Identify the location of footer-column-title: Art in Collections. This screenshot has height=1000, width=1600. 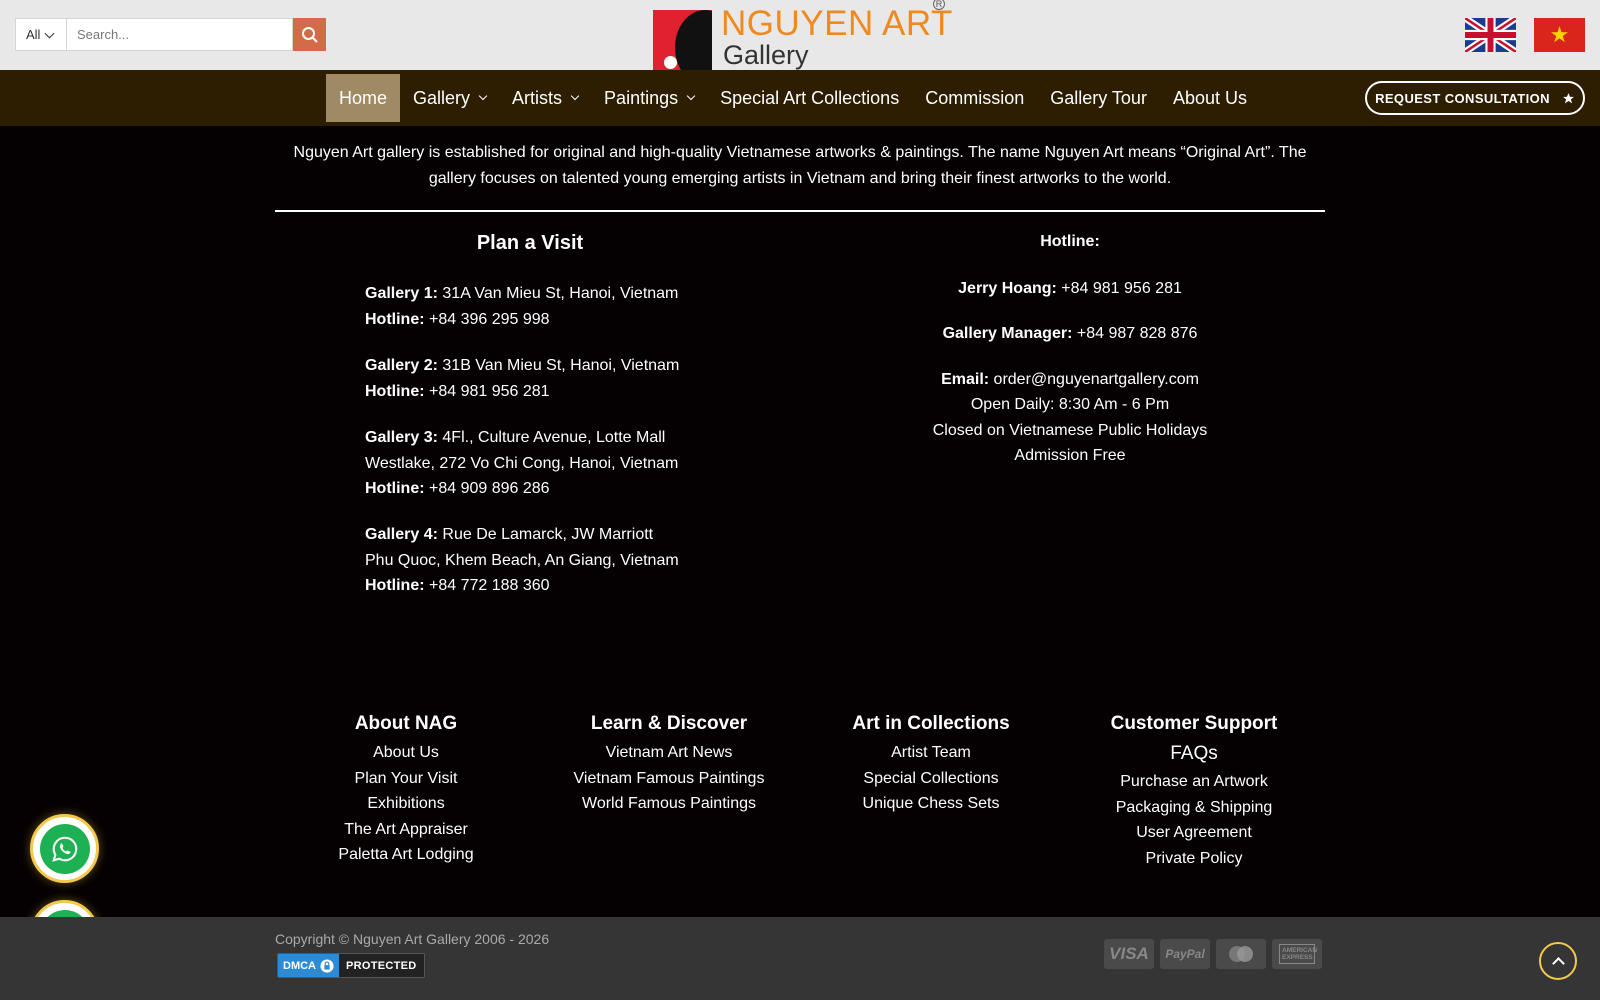
(931, 723).